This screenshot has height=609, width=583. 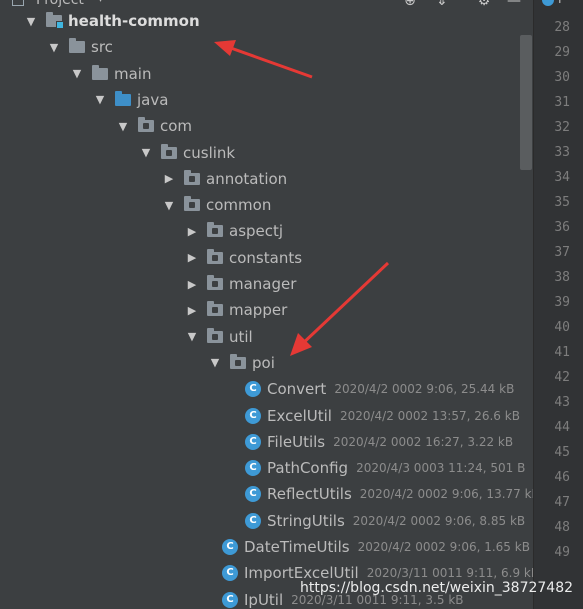 I want to click on tree-item-label: annotation, so click(x=247, y=178).